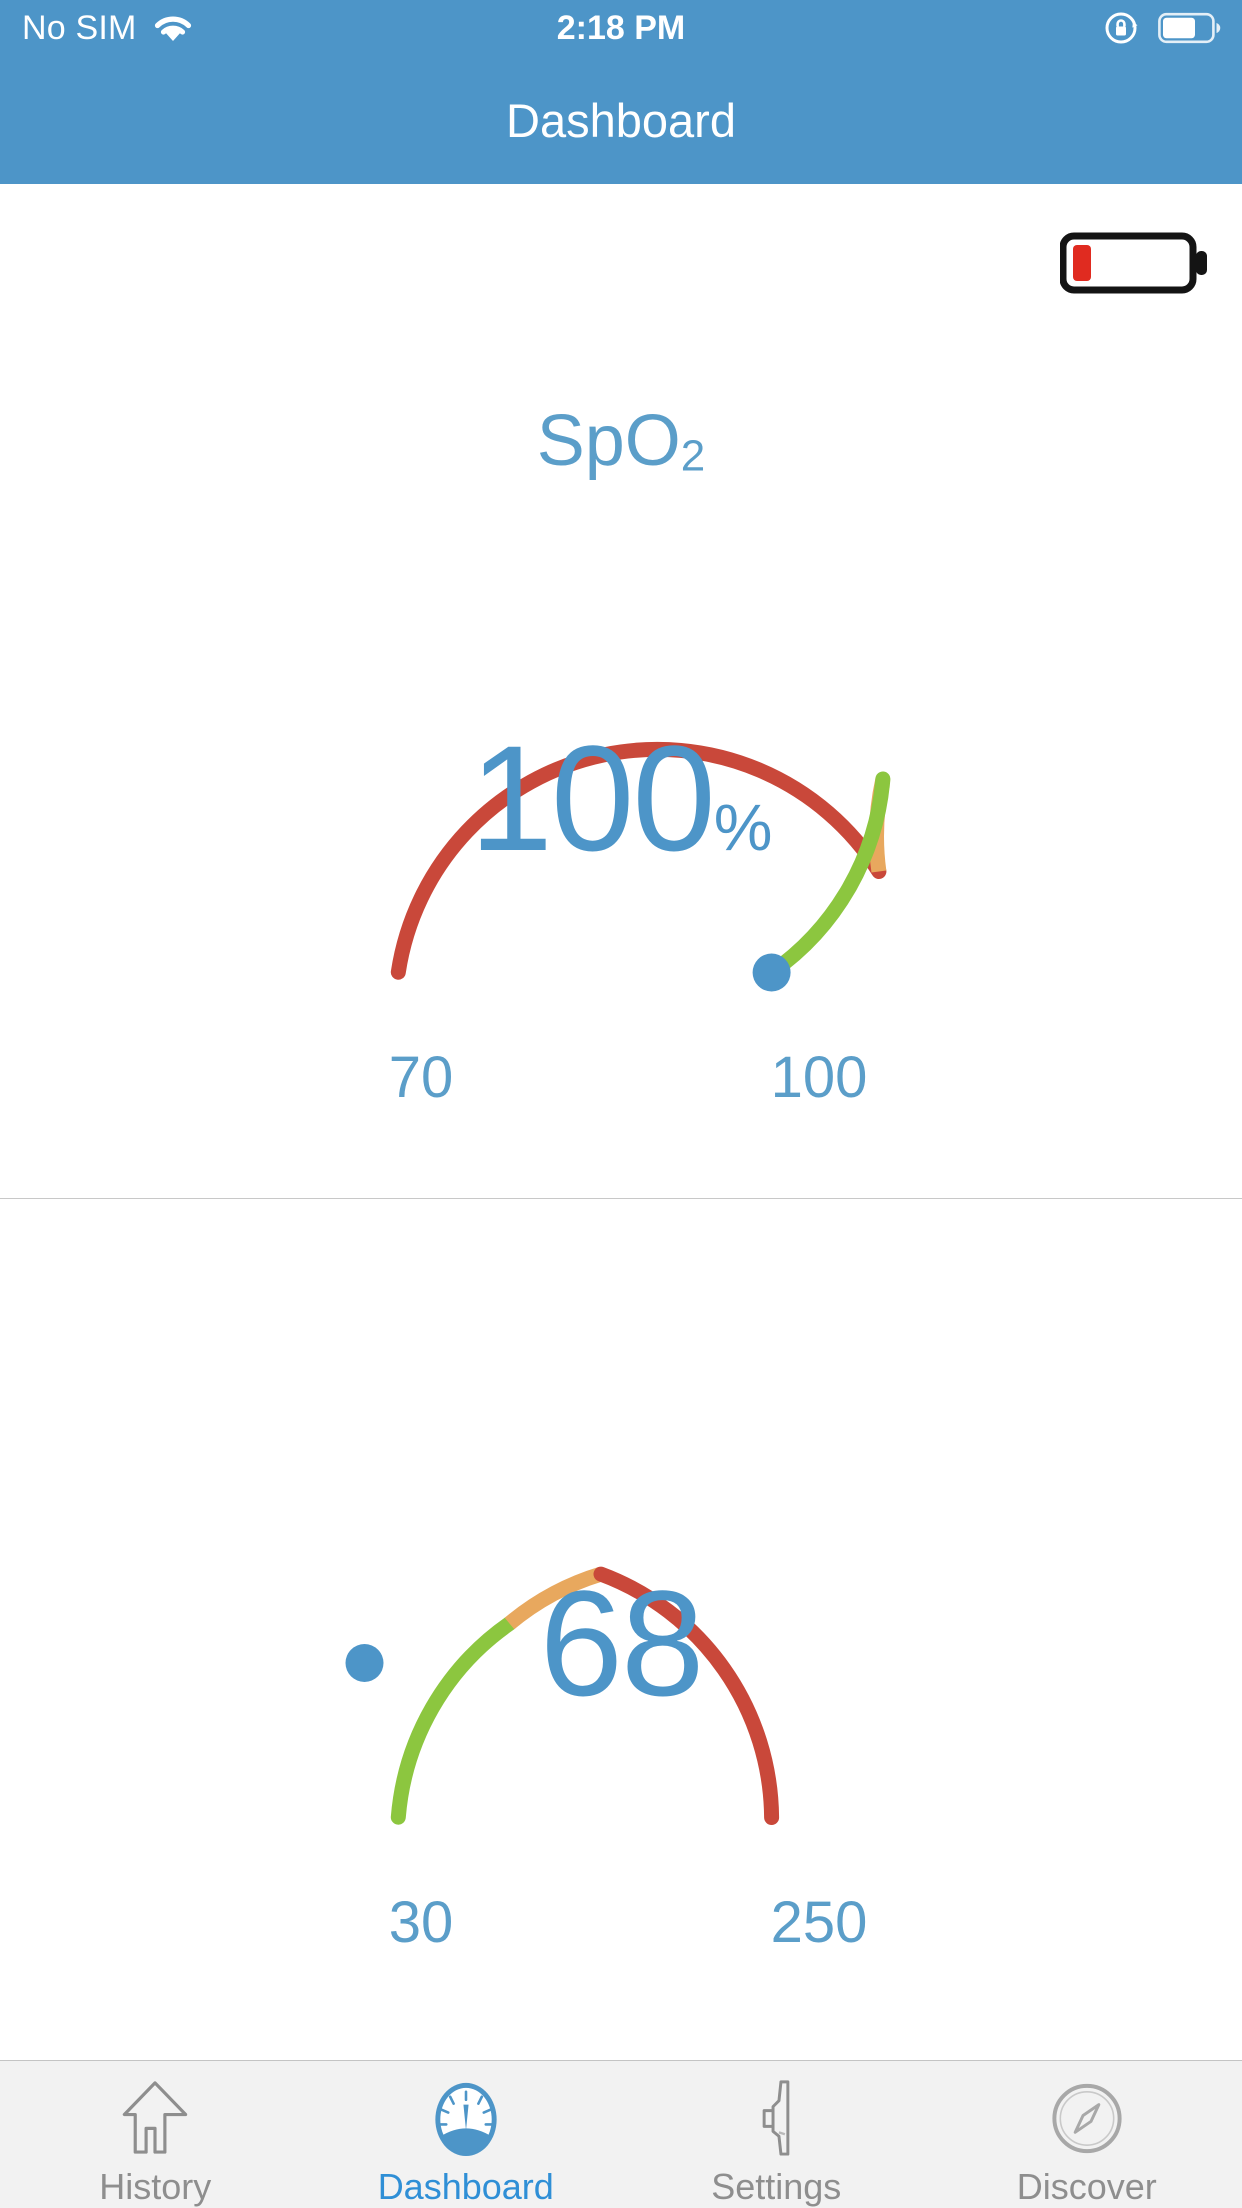 The height and width of the screenshot is (2208, 1242). I want to click on tab-label-settings: Settings, so click(776, 2186).